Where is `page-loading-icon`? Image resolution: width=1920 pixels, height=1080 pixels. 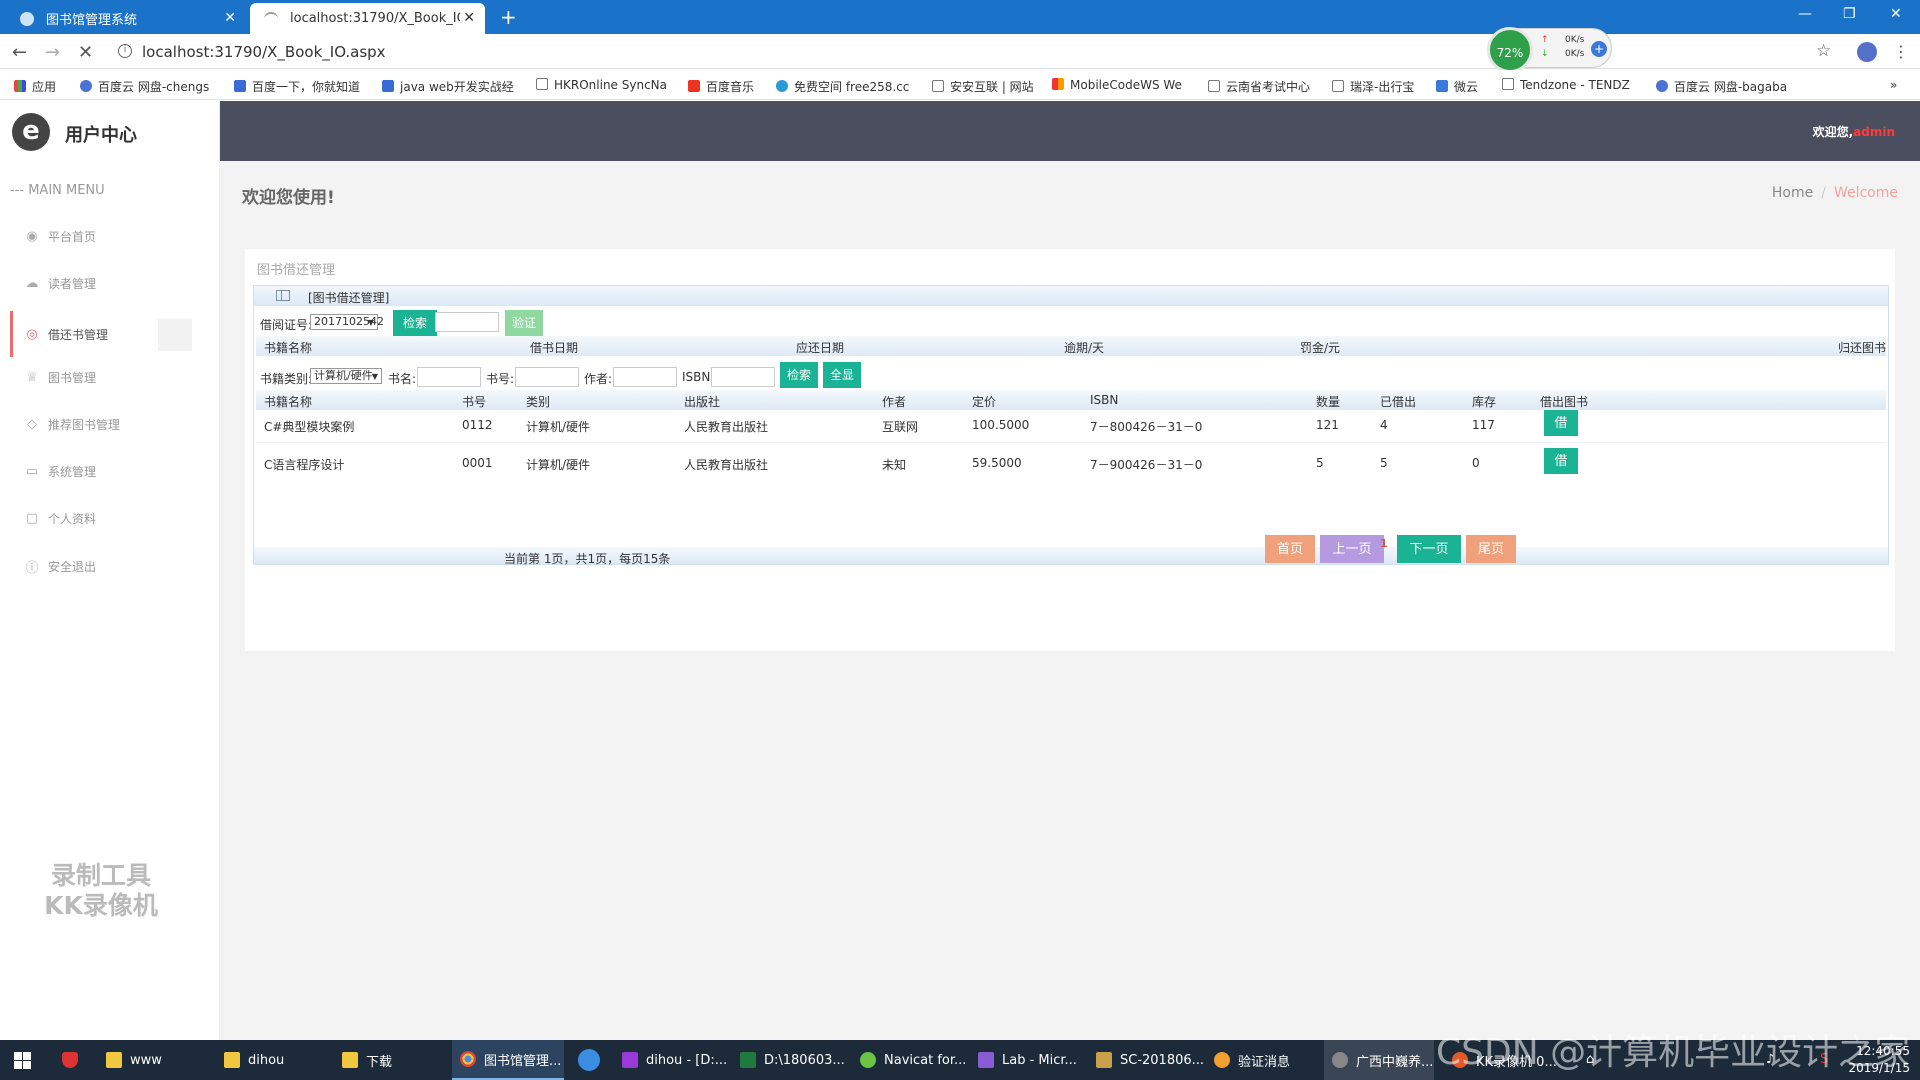
page-loading-icon is located at coordinates (271, 19).